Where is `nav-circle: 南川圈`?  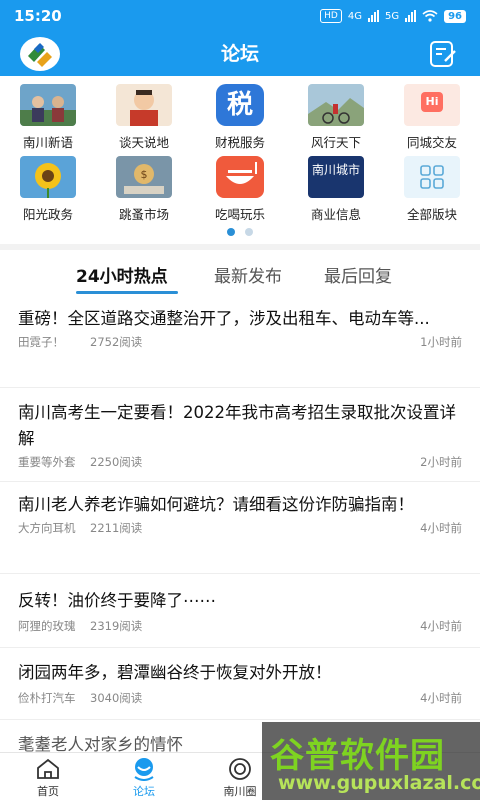 nav-circle: 南川圈 is located at coordinates (240, 778).